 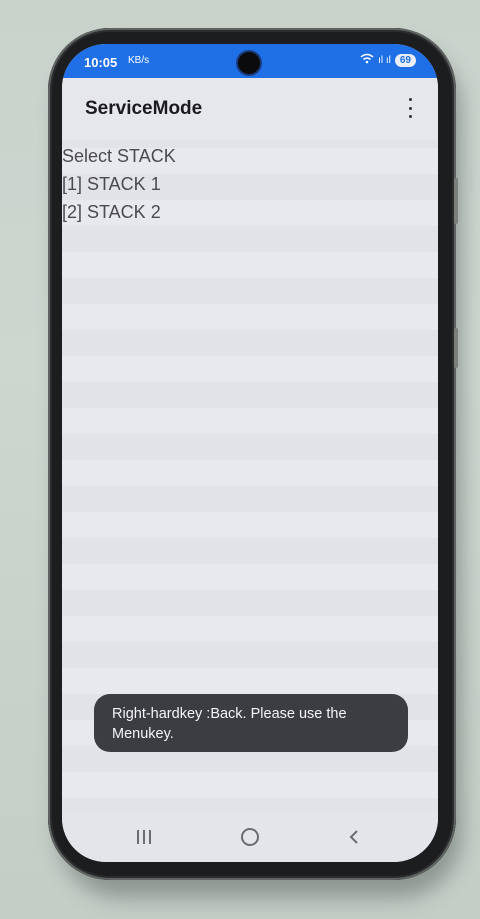 What do you see at coordinates (456, 348) in the screenshot?
I see `power-button` at bounding box center [456, 348].